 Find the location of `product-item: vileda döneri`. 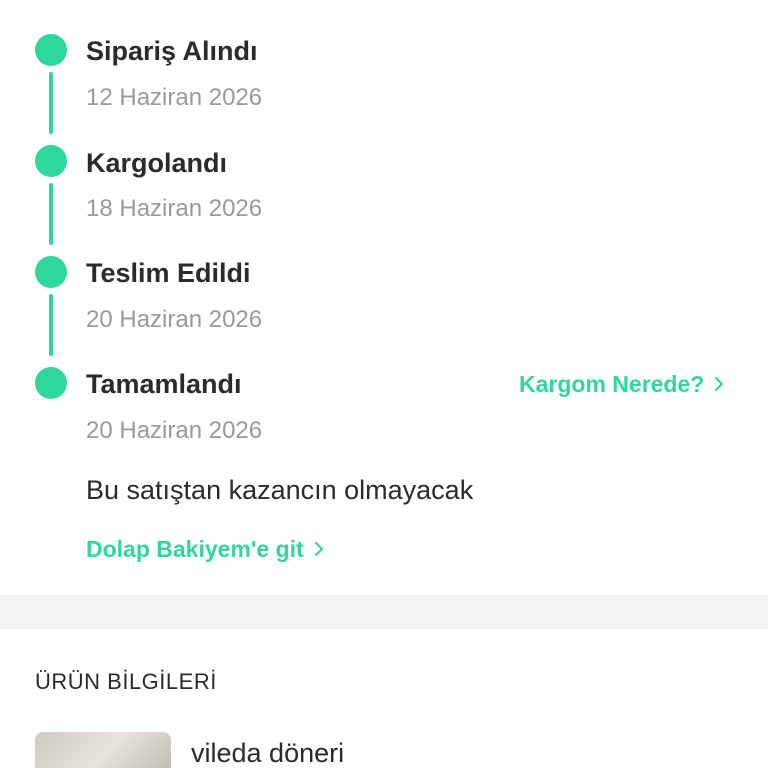

product-item: vileda döneri is located at coordinates (384, 750).